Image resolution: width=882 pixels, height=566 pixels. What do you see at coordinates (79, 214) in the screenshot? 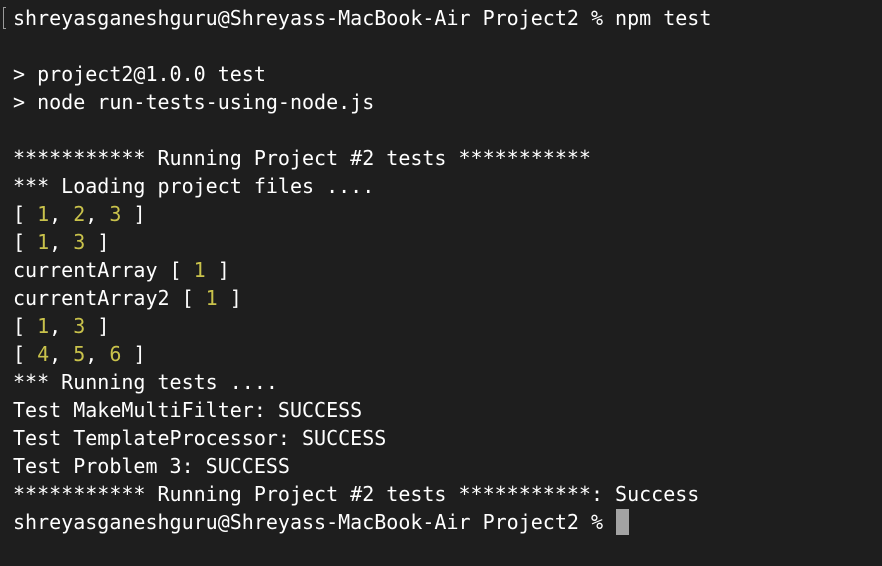
I see `array-number: 2` at bounding box center [79, 214].